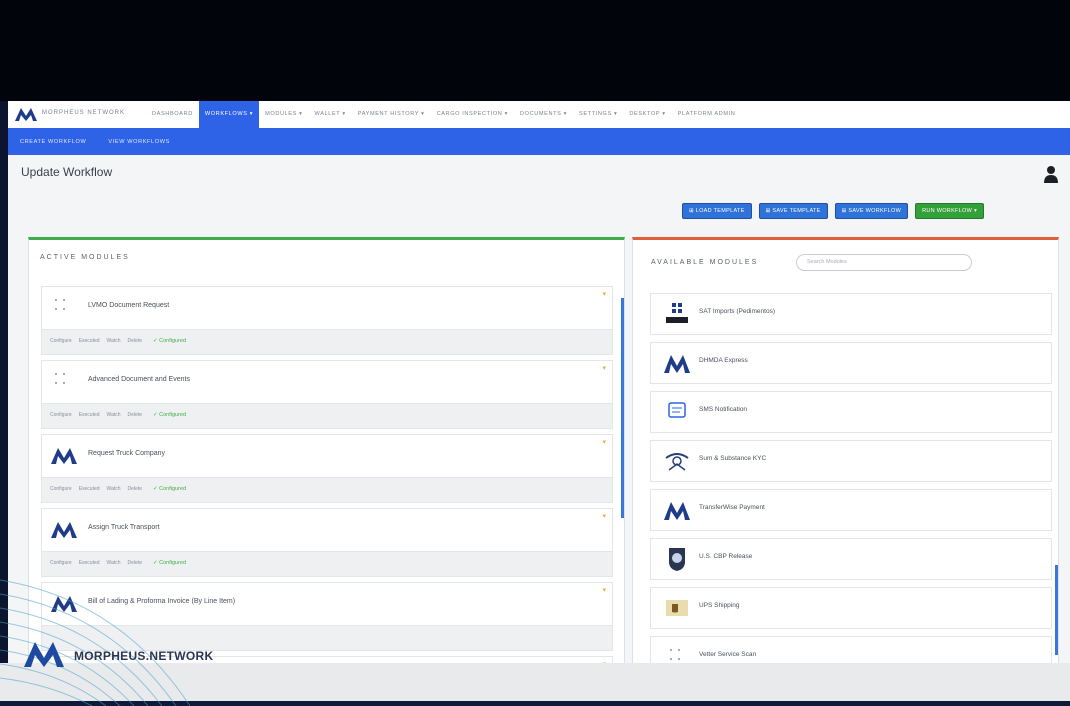 Image resolution: width=1070 pixels, height=706 pixels. Describe the element at coordinates (851, 608) in the screenshot. I see `available-module-item: UPS Shipping` at that location.